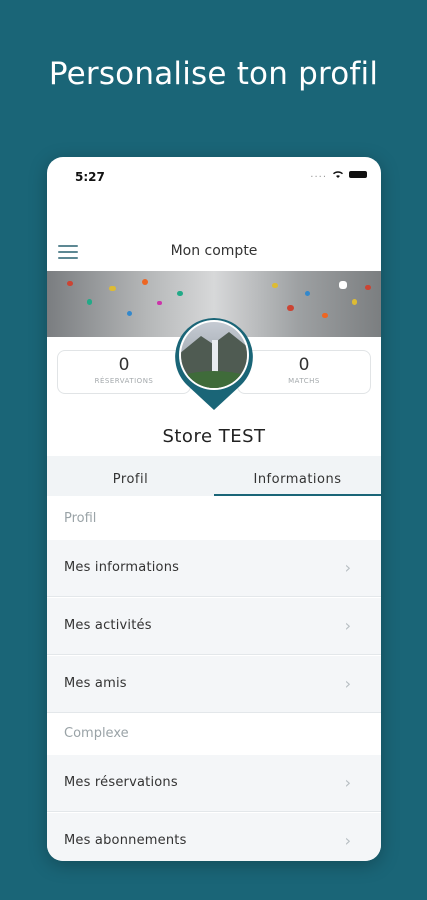  Describe the element at coordinates (214, 837) in the screenshot. I see `list-item-mes-abonnements: Mes abonnements ›` at that location.